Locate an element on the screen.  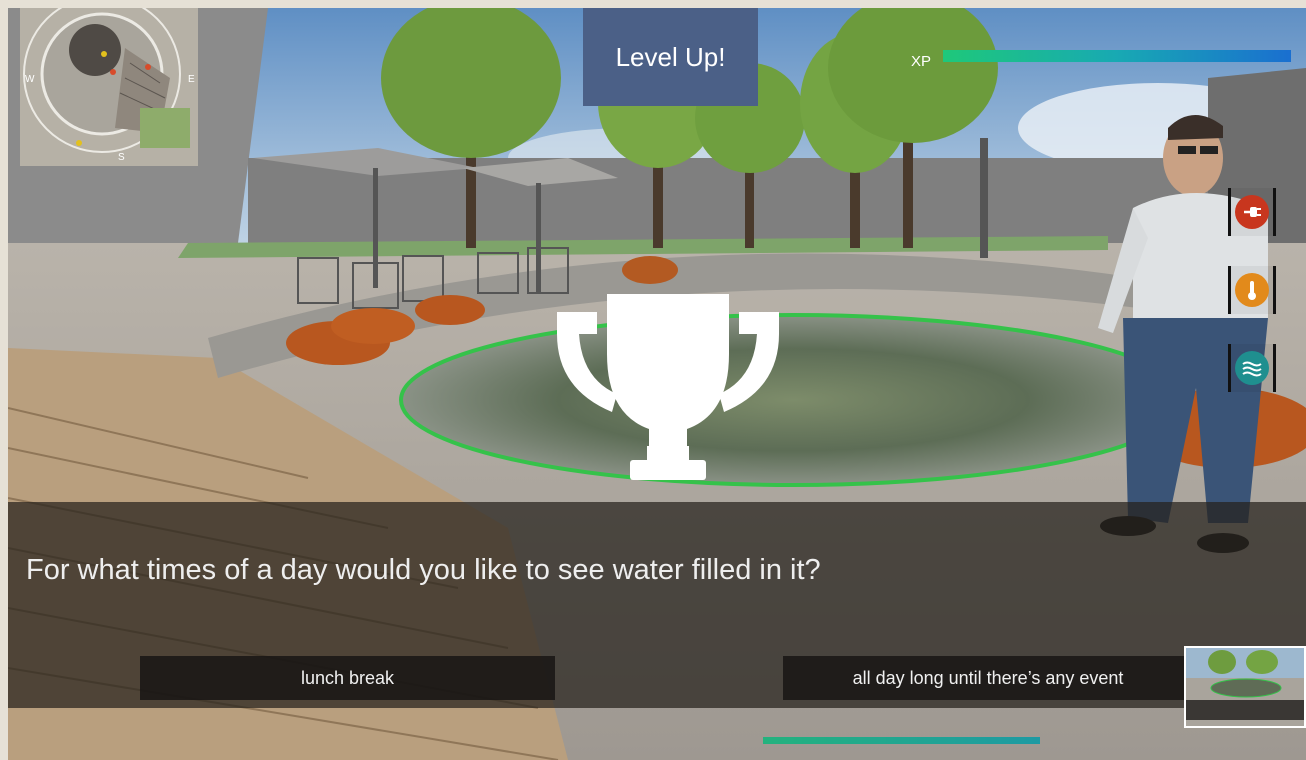
xp-bar-fill is located at coordinates (1117, 56).